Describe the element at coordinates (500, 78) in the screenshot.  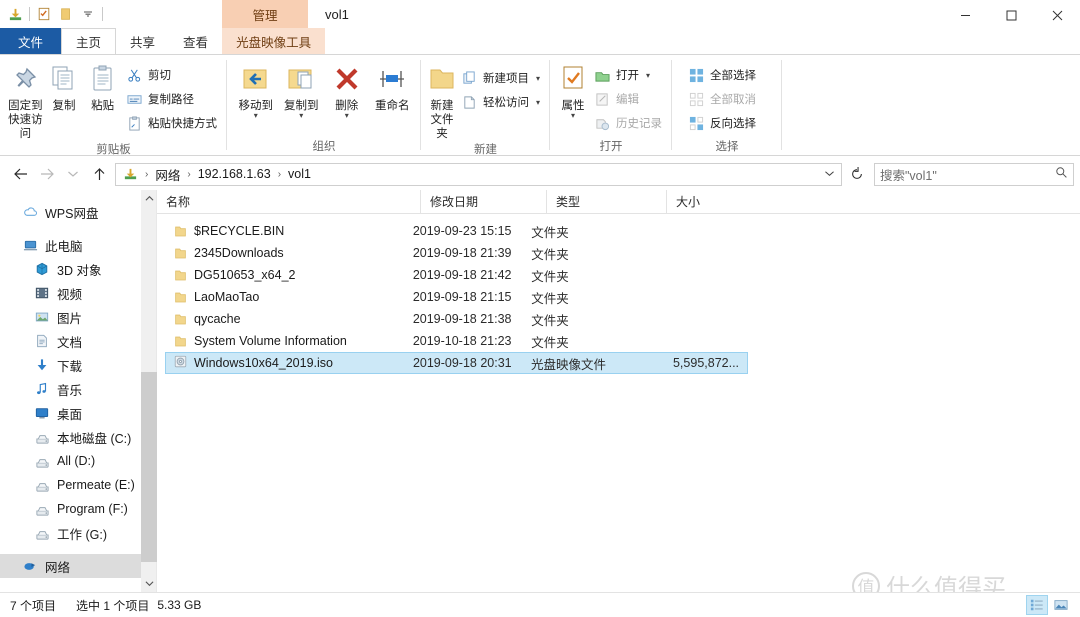
I see `new-item-button: 新建项目 ▾` at that location.